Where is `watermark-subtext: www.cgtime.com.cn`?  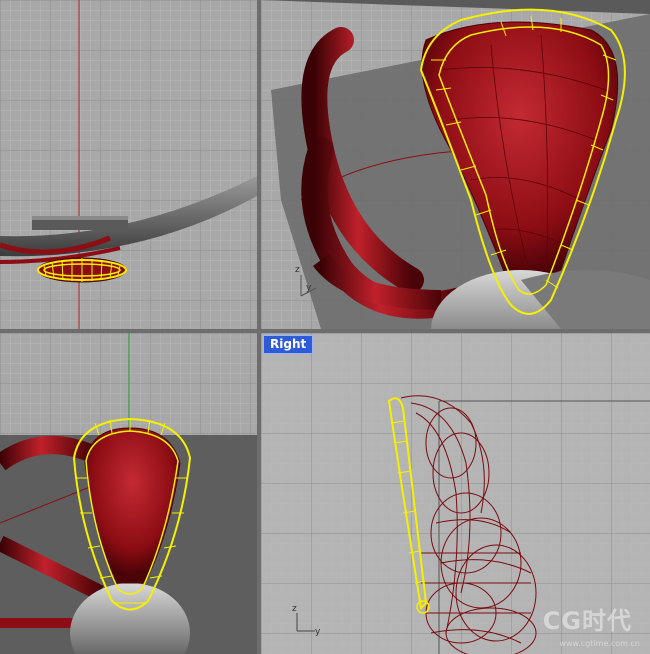
watermark-subtext: www.cgtime.com.cn is located at coordinates (599, 643).